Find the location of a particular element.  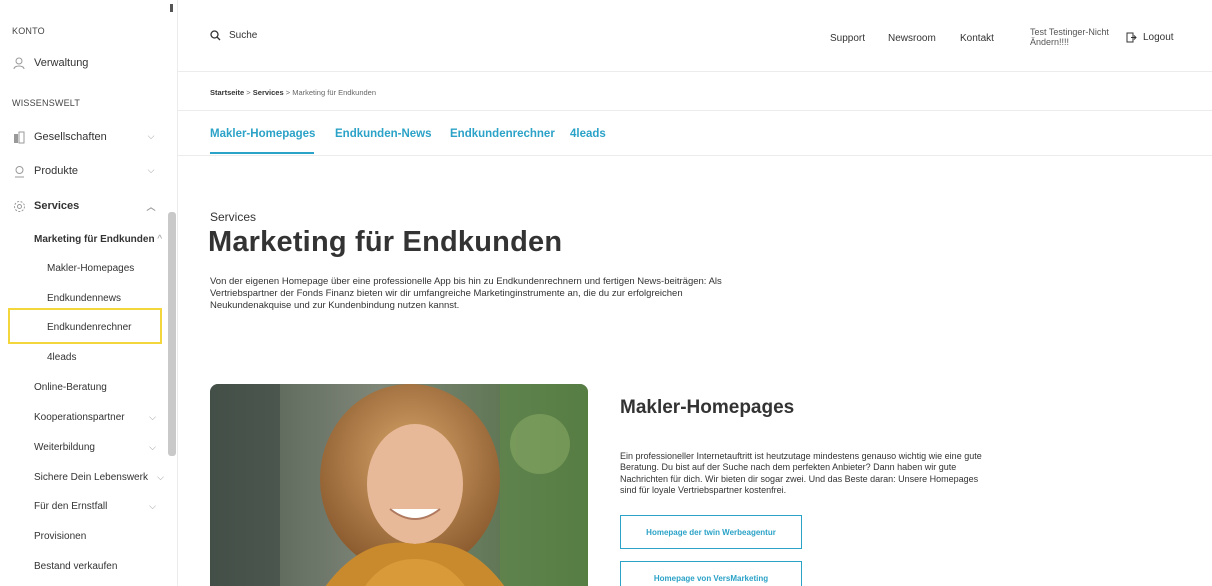

sidebar-subitem-endkundennews: Endkundennews is located at coordinates (84, 298).